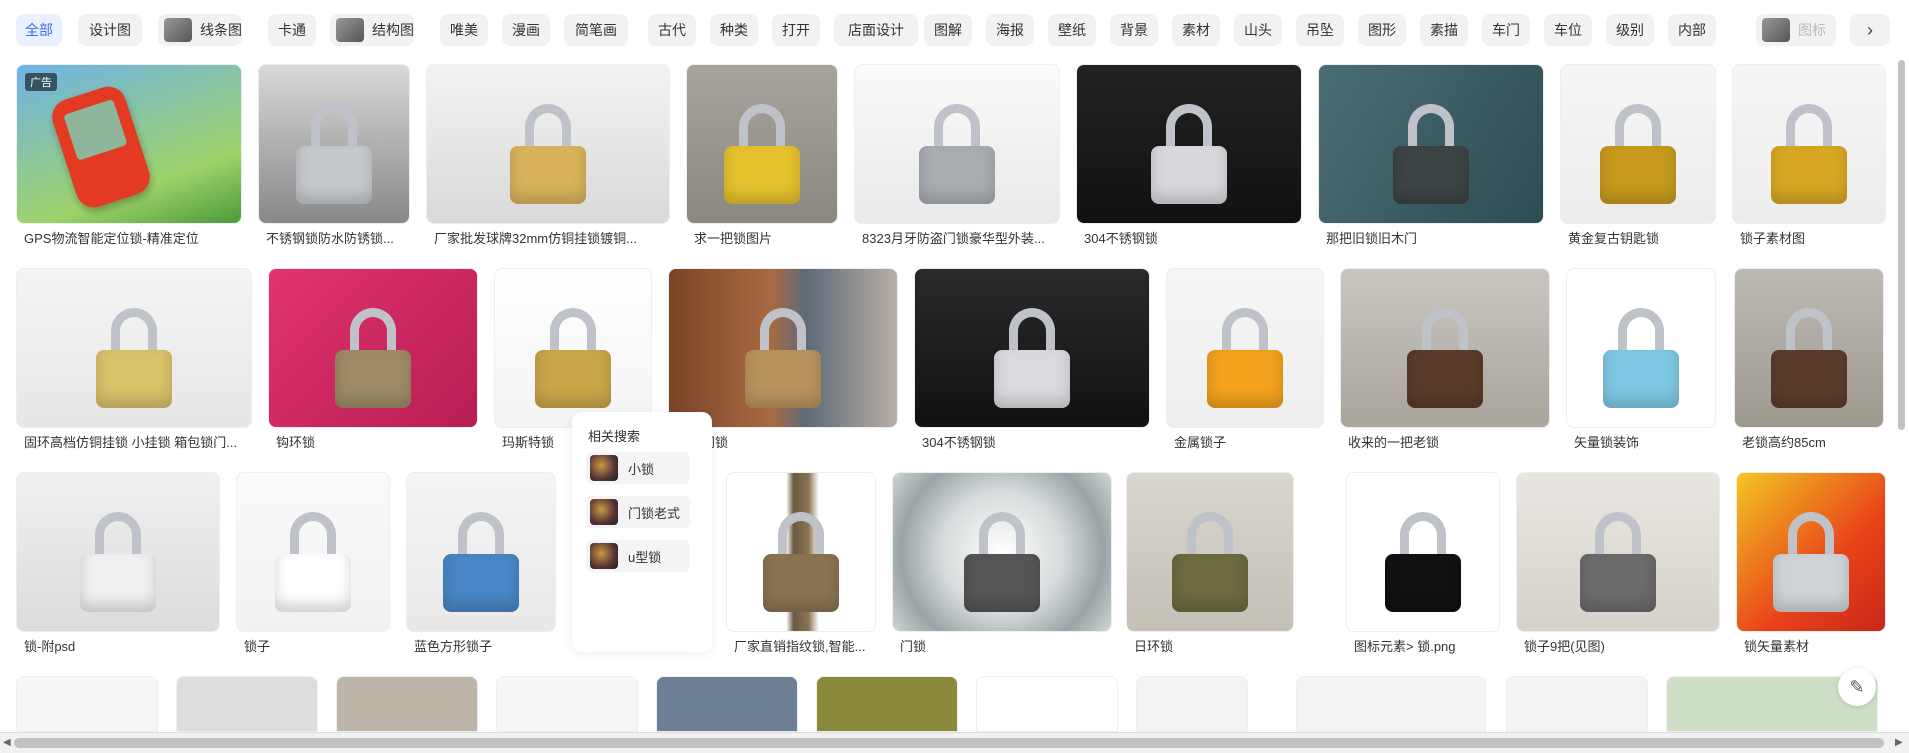 The width and height of the screenshot is (1909, 753). Describe the element at coordinates (672, 30) in the screenshot. I see `filter-chip: 古代` at that location.